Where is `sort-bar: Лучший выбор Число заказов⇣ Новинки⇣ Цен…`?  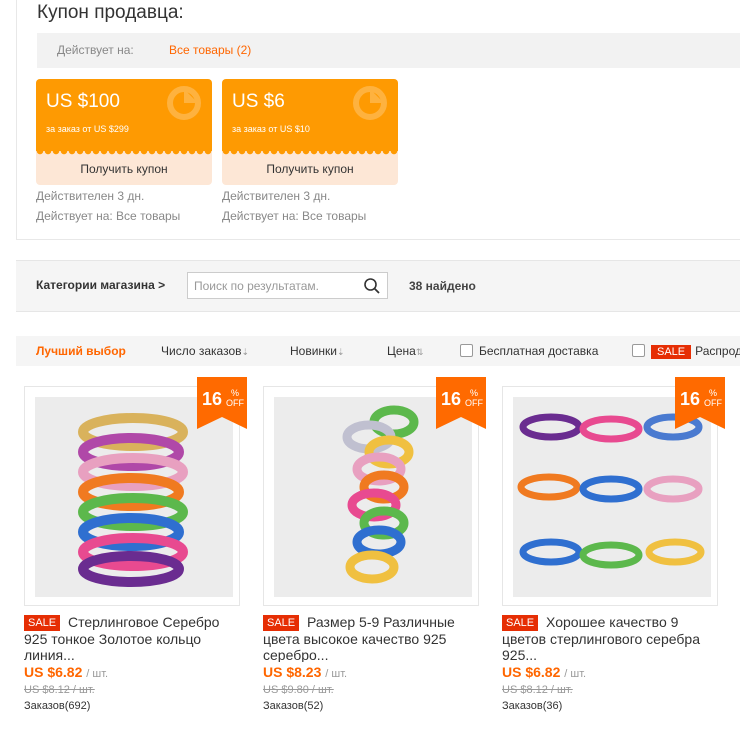
sort-bar: Лучший выбор Число заказов⇣ Новинки⇣ Цен… is located at coordinates (378, 351).